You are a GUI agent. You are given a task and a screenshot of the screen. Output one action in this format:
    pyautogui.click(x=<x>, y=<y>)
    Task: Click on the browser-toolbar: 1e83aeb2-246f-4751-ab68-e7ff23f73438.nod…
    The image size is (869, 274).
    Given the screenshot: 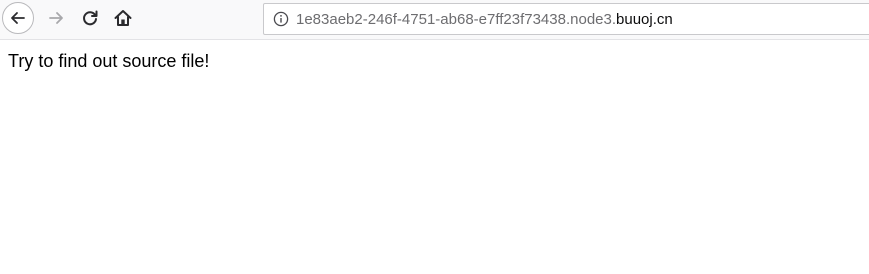 What is the action you would take?
    pyautogui.click(x=434, y=20)
    